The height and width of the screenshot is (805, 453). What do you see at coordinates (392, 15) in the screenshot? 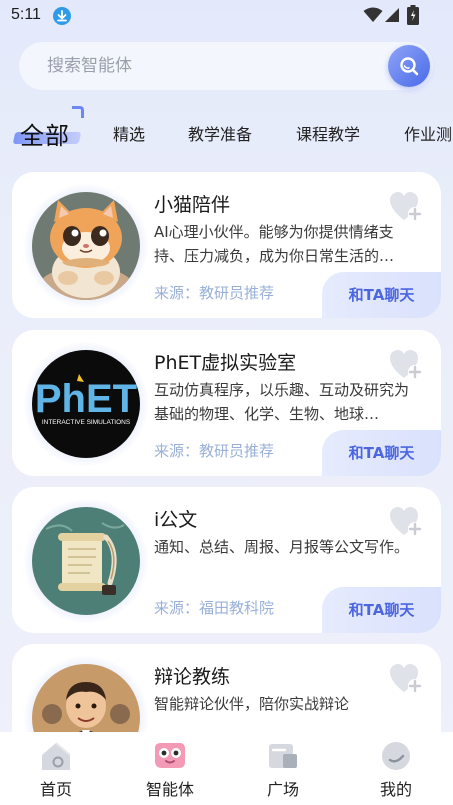
I see `signal-icon` at bounding box center [392, 15].